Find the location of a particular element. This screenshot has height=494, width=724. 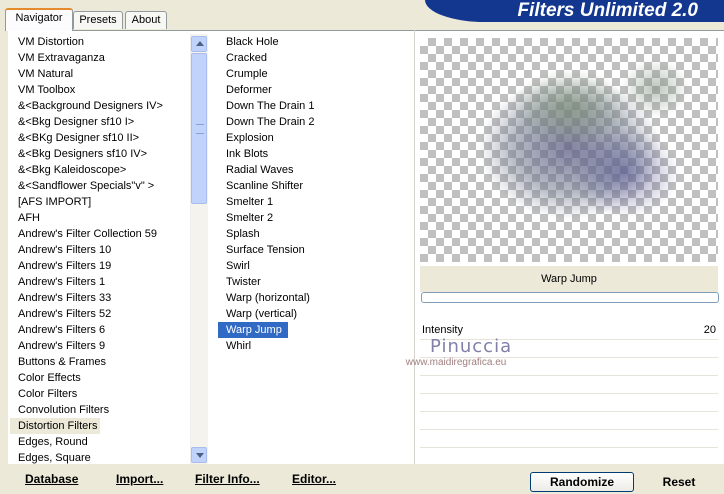

category-item: VM Extravaganza is located at coordinates (100, 58).